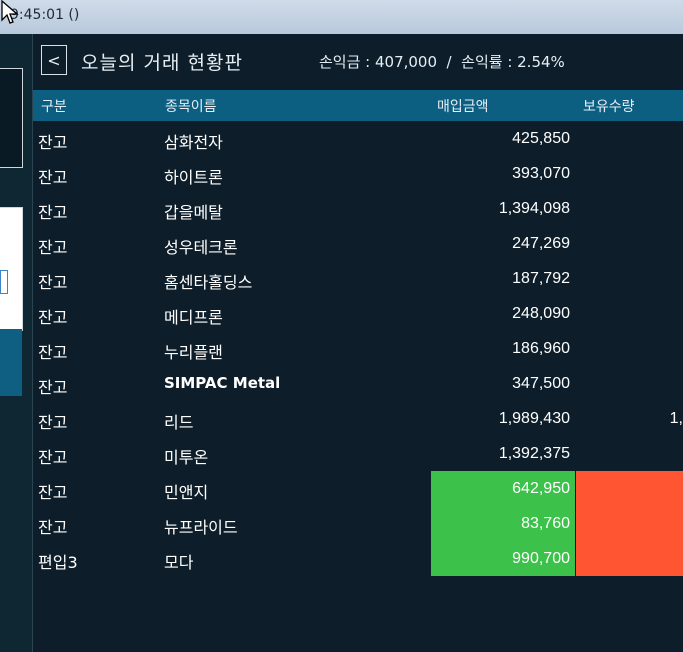 The image size is (683, 652). I want to click on row-stock-name: 뉴프라이드, so click(201, 527).